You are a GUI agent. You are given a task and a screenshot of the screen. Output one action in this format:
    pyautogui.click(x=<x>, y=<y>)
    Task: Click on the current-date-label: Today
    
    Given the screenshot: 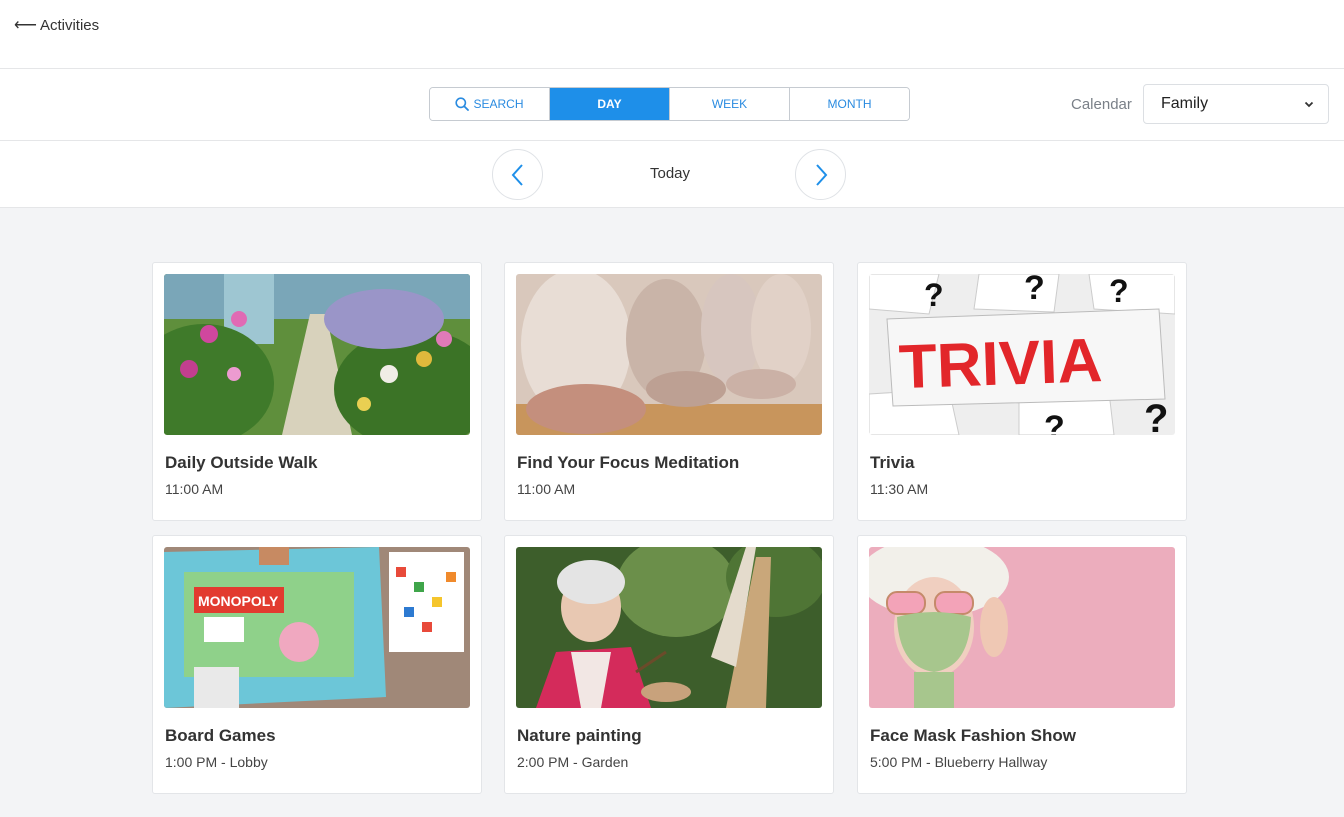 What is the action you would take?
    pyautogui.click(x=670, y=173)
    